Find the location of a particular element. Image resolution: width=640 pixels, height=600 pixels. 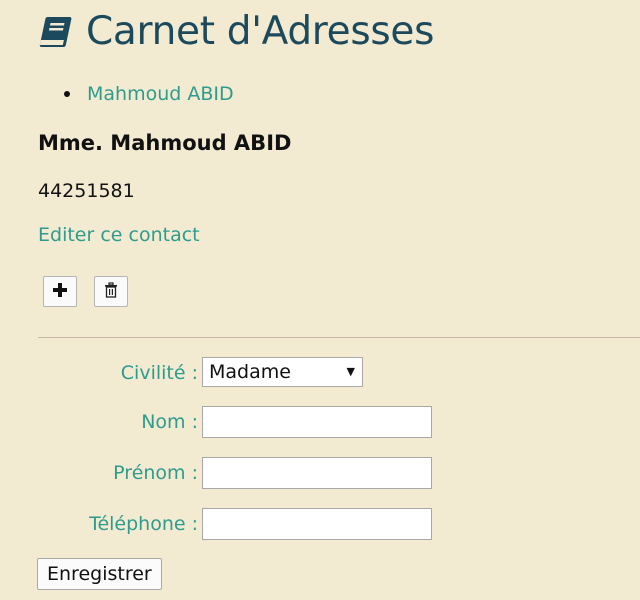

contact-name: Mme. Mahmoud ABID is located at coordinates (165, 143).